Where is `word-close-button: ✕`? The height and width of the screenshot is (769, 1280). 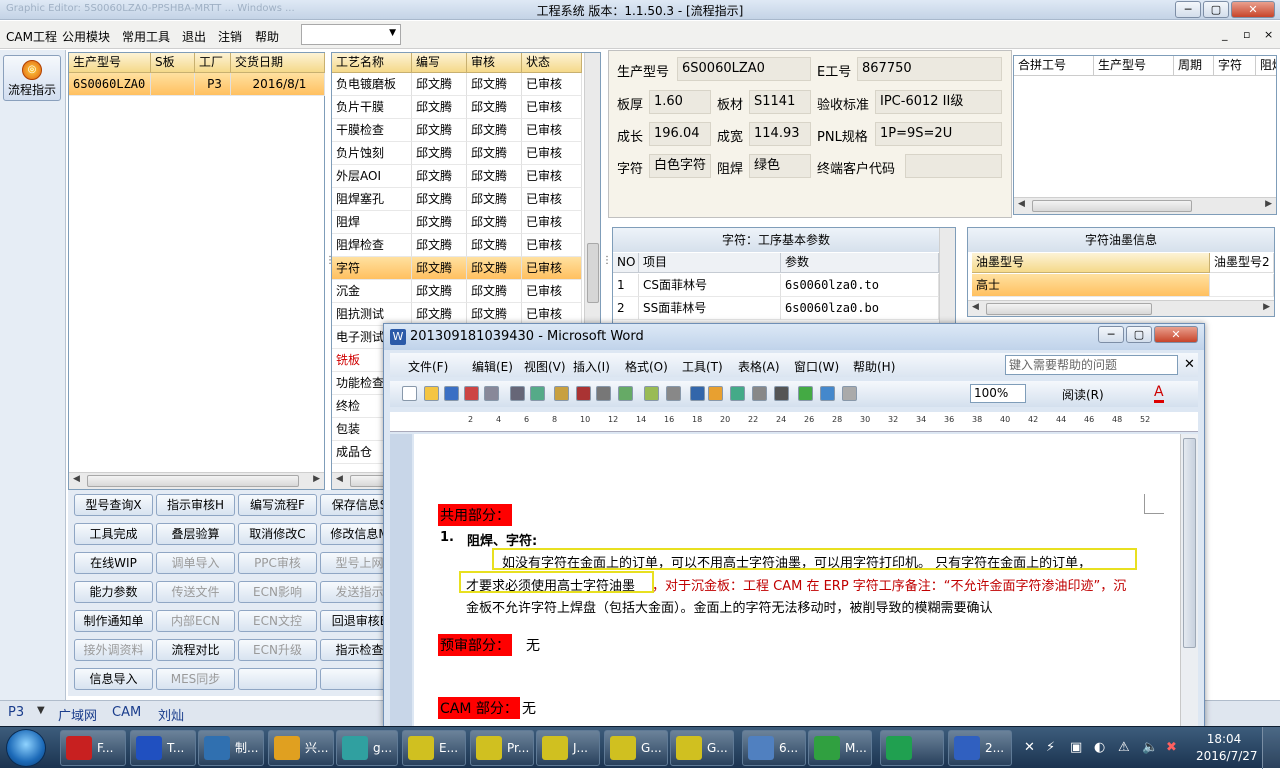
word-close-button: ✕ is located at coordinates (1176, 334).